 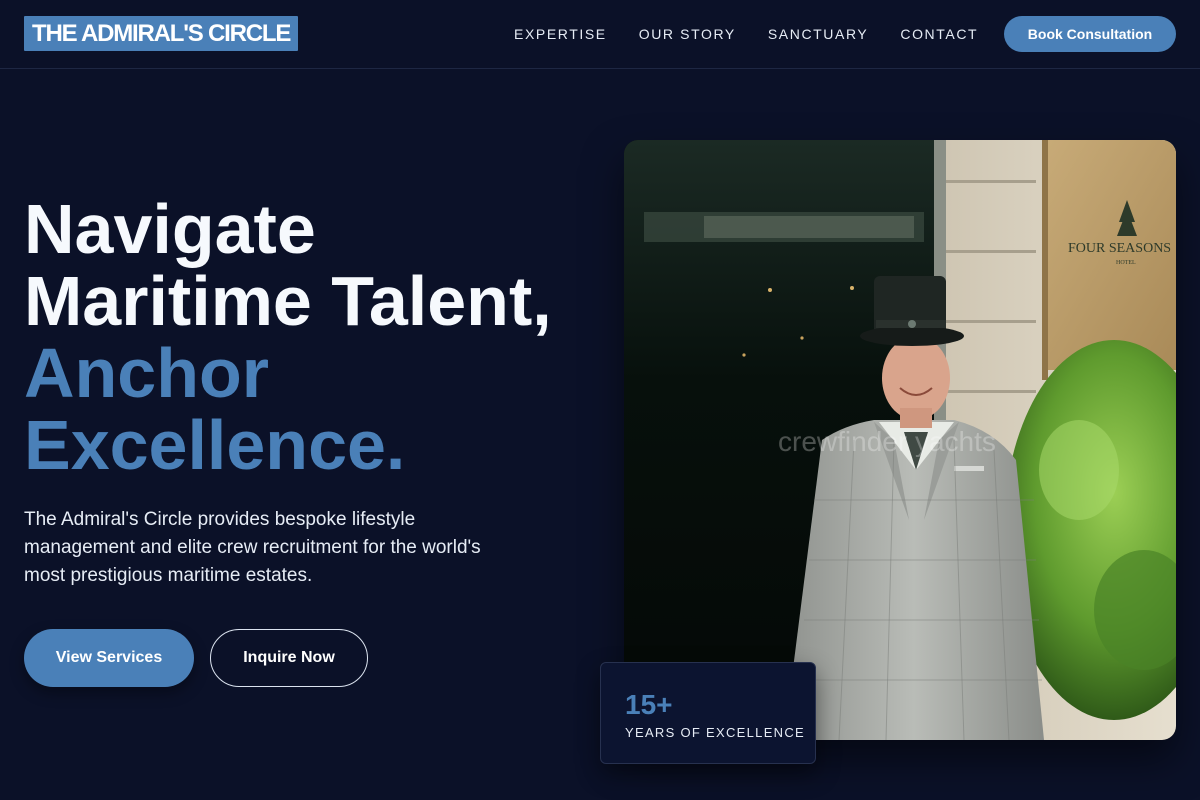 I want to click on hotel-sign-subtext: HOTEL, so click(x=1126, y=263).